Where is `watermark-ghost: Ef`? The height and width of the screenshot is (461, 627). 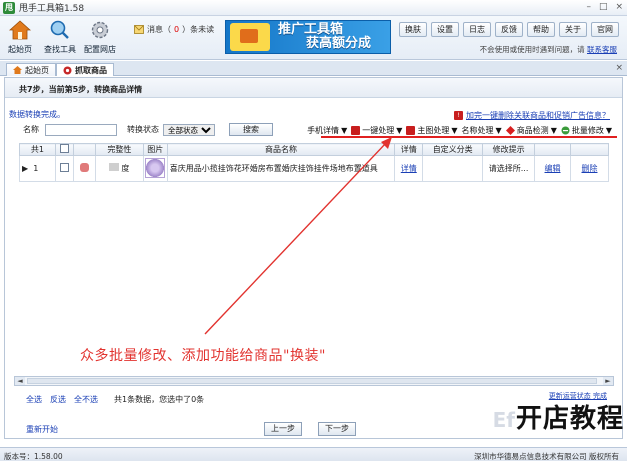 watermark-ghost: Ef is located at coordinates (503, 420).